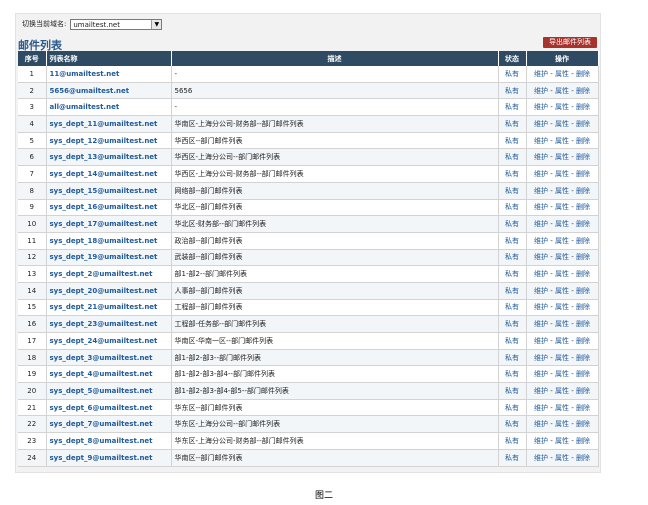 Image resolution: width=648 pixels, height=505 pixels. Describe the element at coordinates (109, 291) in the screenshot. I see `list-name-link: sys_dept_20@umailtest.net` at that location.